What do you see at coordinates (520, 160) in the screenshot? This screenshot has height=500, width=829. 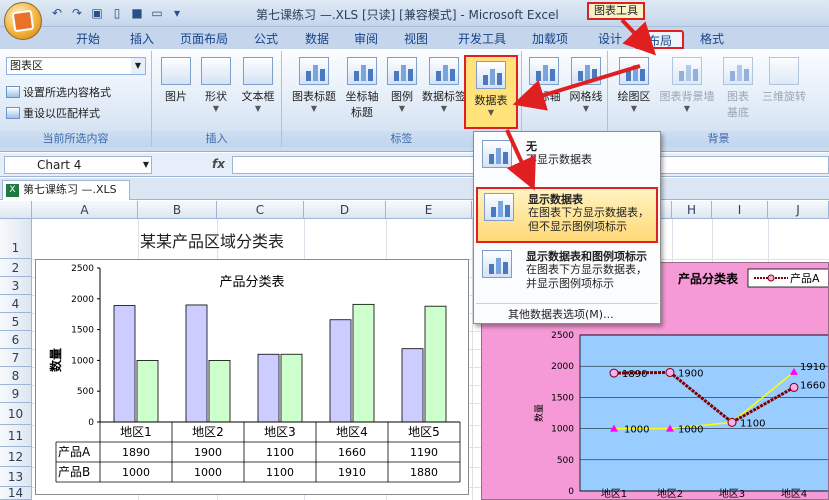 I see `arrow-to-show-data-table` at bounding box center [520, 160].